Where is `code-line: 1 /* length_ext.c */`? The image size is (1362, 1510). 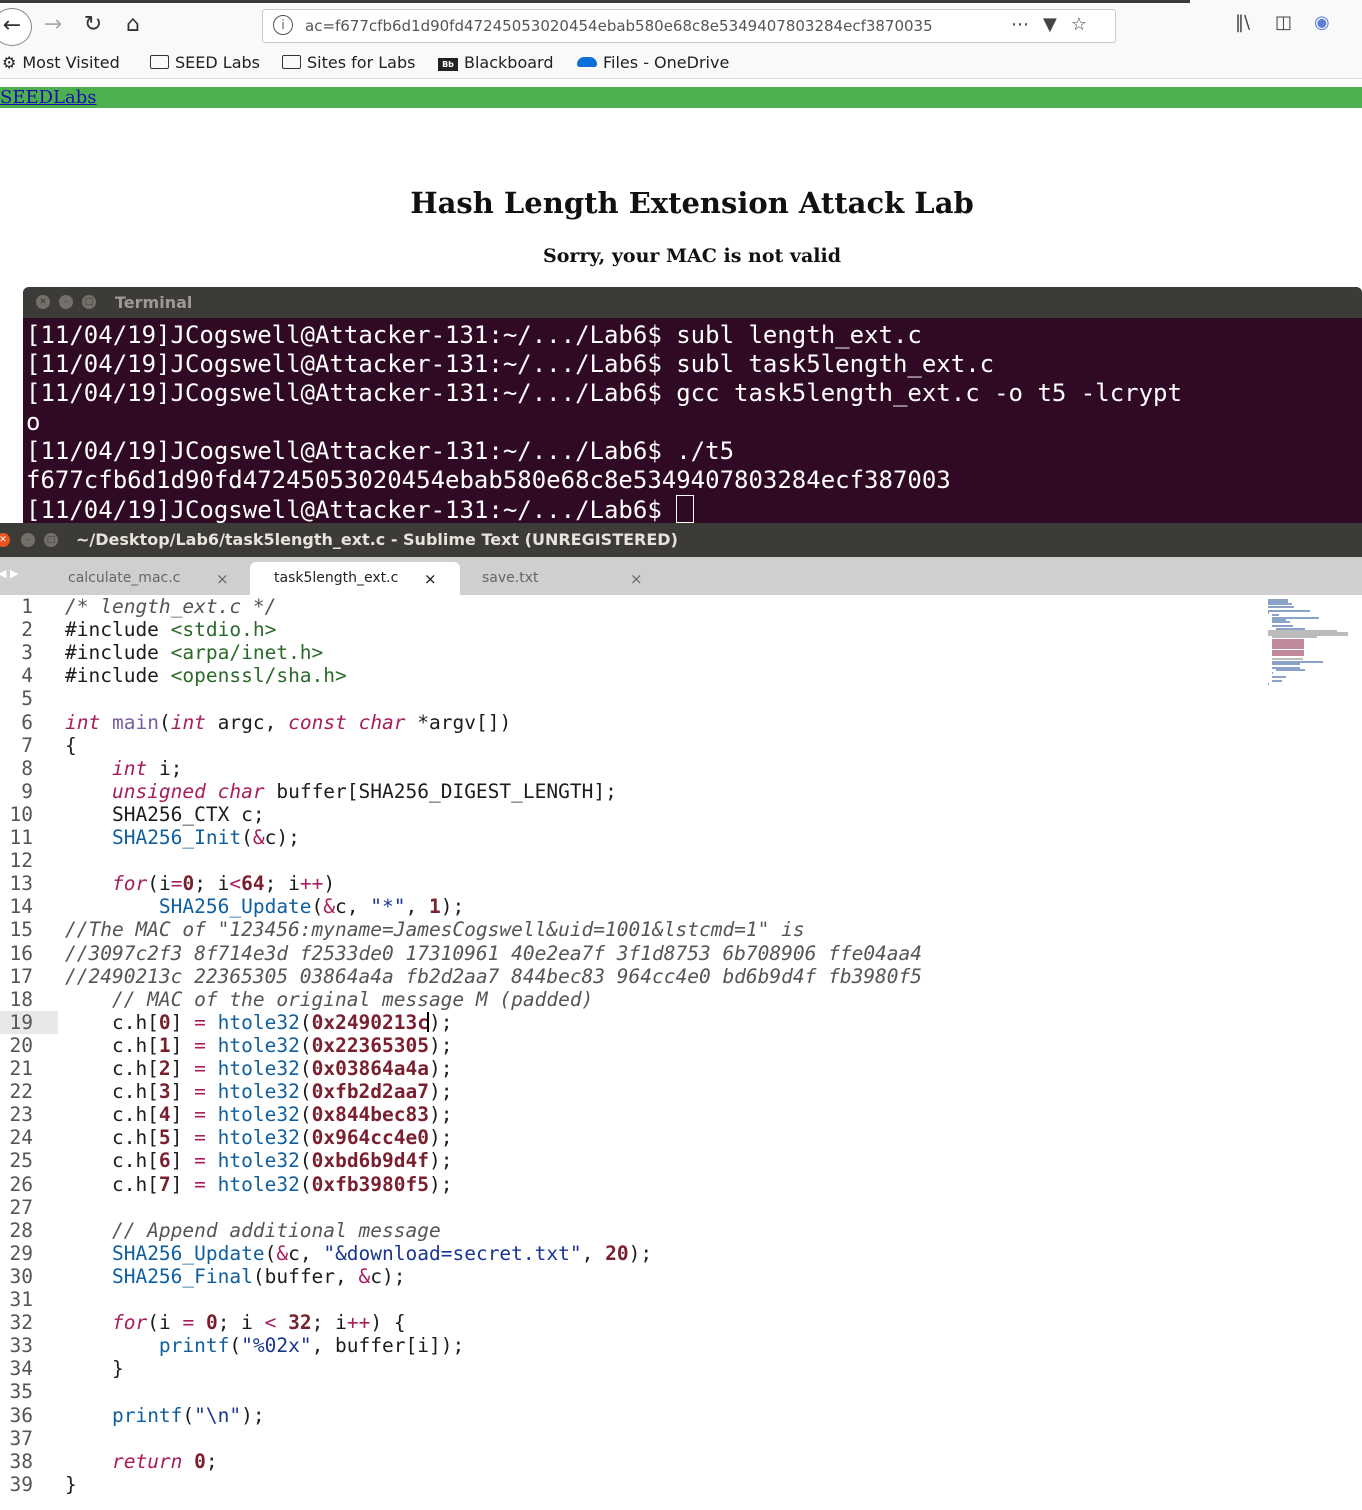 code-line: 1 /* length_ext.c */ is located at coordinates (681, 606).